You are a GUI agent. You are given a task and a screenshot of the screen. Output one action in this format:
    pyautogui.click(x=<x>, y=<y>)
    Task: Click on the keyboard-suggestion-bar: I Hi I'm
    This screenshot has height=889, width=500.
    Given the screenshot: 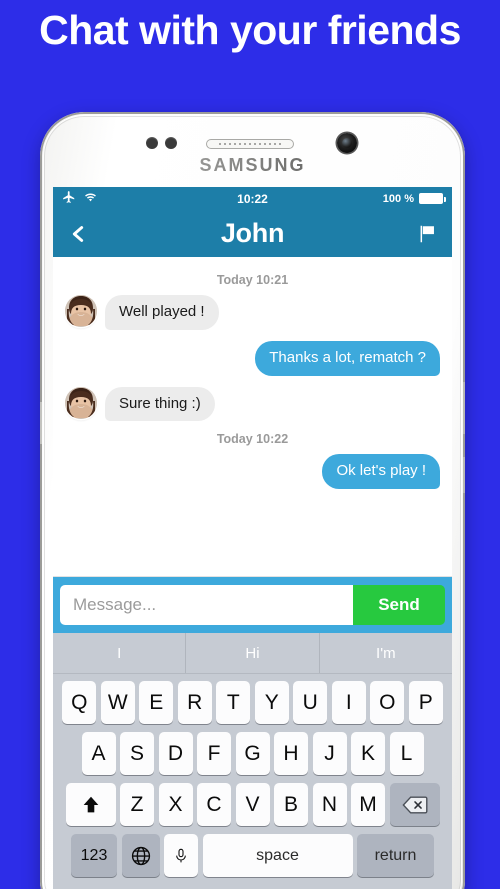 What is the action you would take?
    pyautogui.click(x=252, y=653)
    